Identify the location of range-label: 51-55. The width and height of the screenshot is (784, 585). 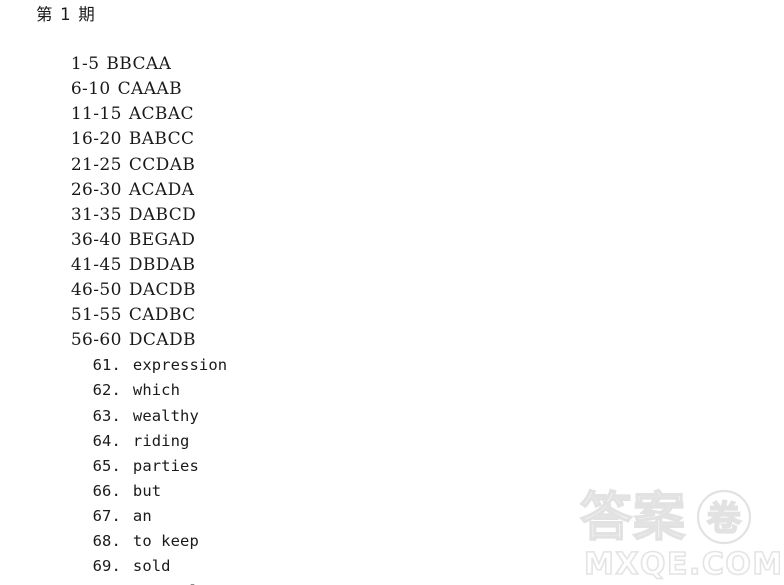
(96, 315).